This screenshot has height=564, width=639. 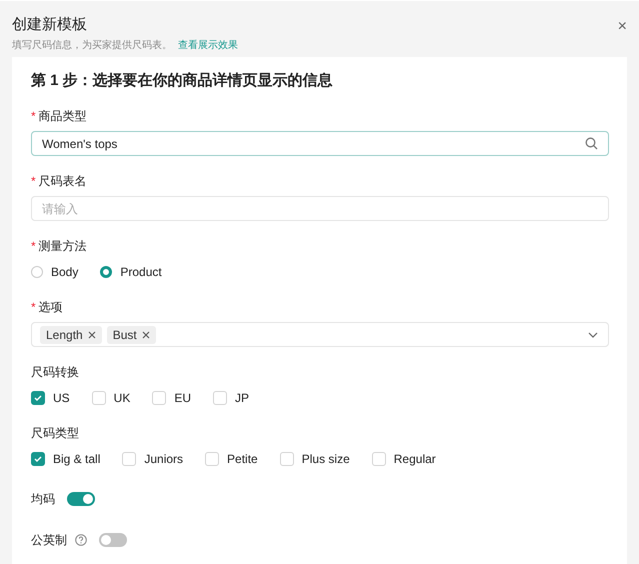 What do you see at coordinates (64, 335) in the screenshot?
I see `tag-label: Length` at bounding box center [64, 335].